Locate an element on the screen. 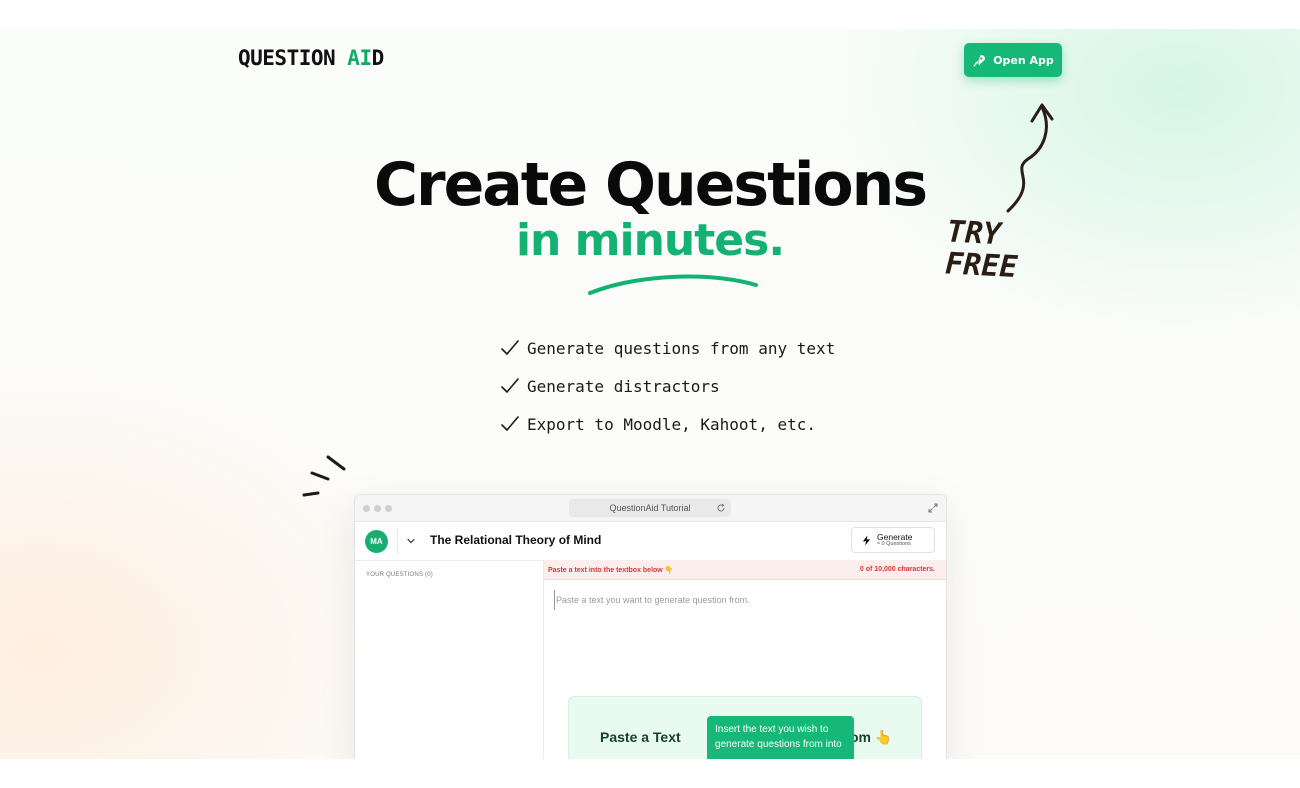 Image resolution: width=1300 pixels, height=788 pixels. hero-title: Create Questions is located at coordinates (650, 185).